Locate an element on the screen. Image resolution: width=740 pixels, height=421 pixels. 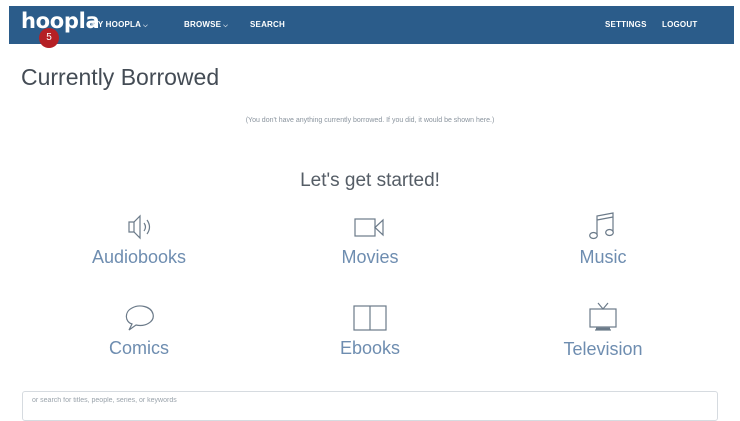
category-label: Audiobooks is located at coordinates (139, 257).